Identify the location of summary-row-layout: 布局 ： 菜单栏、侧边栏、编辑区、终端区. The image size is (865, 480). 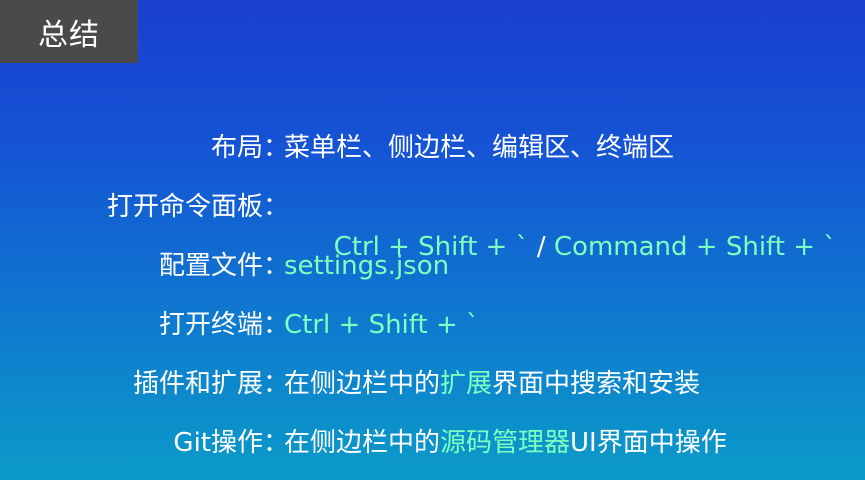
(432, 148).